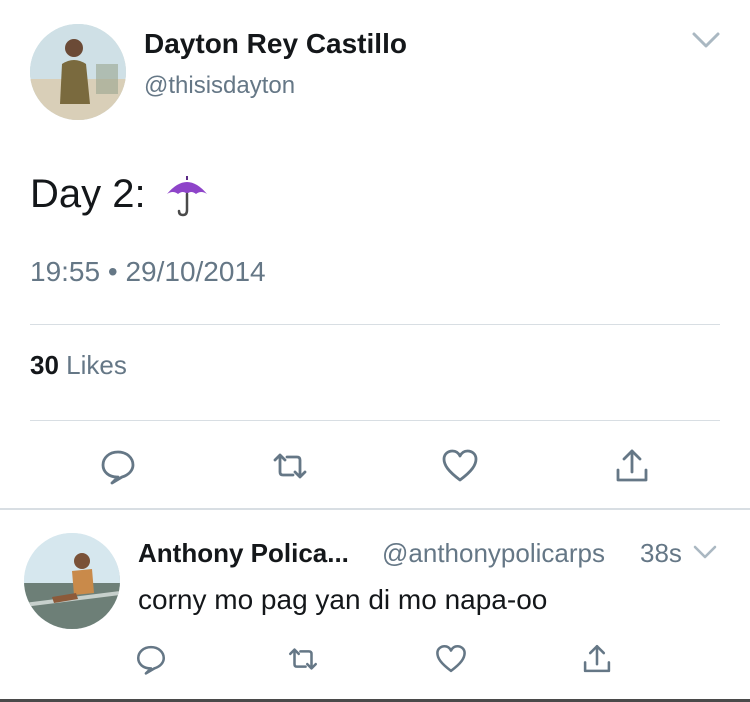 Image resolution: width=750 pixels, height=702 pixels. I want to click on likes-label: Likes, so click(96, 365).